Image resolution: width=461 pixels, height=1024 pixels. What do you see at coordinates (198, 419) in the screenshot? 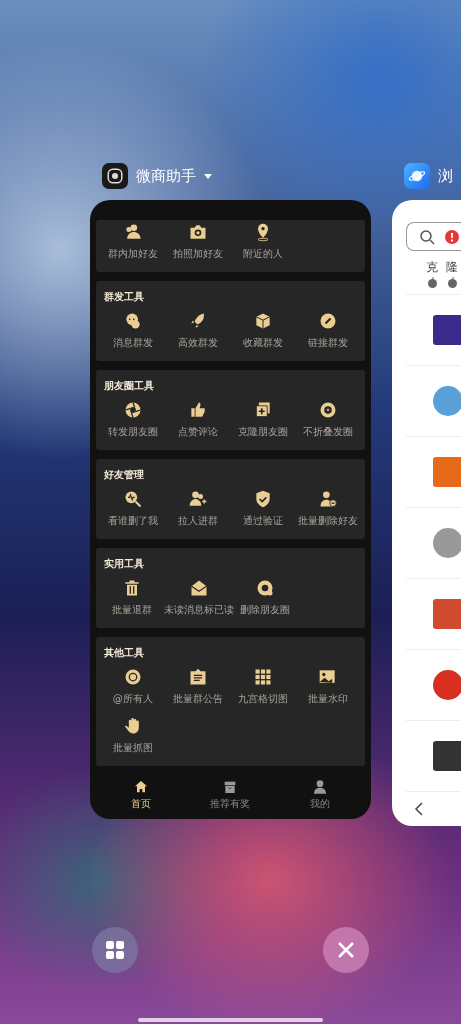
I see `tool-item: 点赞评论` at bounding box center [198, 419].